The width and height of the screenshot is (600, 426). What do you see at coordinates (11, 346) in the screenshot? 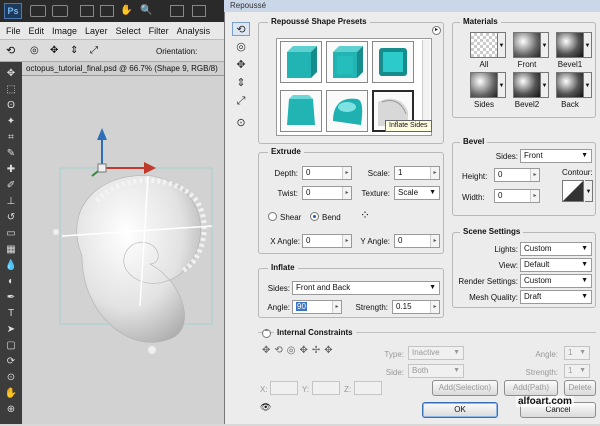
I see `shape-tool-icon: ▢` at bounding box center [11, 346].